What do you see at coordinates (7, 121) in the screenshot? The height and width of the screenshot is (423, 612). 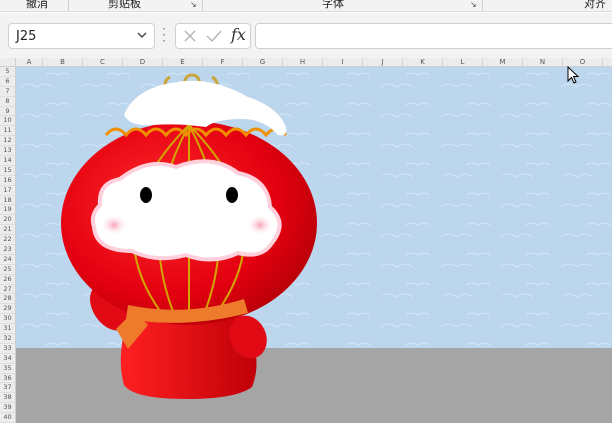 I see `row-header-10: 10` at bounding box center [7, 121].